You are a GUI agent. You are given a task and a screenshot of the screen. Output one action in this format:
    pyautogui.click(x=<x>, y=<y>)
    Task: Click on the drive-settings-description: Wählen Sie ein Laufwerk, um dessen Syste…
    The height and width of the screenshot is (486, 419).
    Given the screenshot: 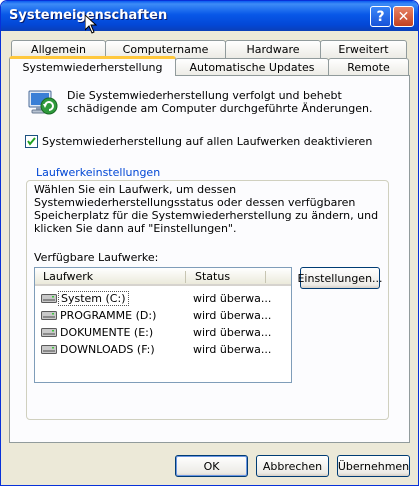 What is the action you would take?
    pyautogui.click(x=206, y=209)
    